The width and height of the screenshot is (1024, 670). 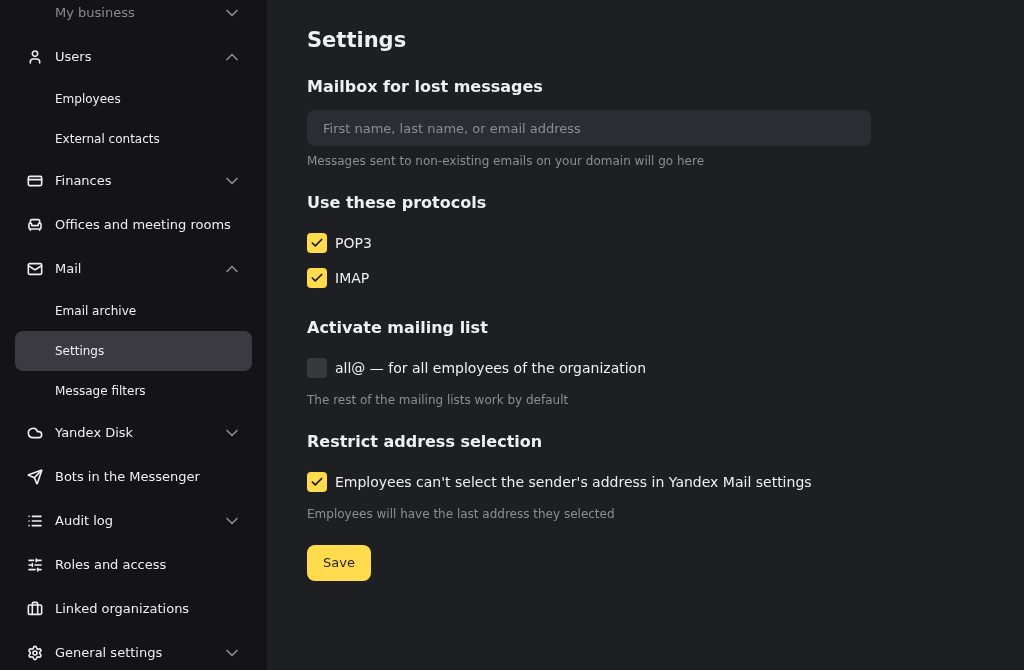 What do you see at coordinates (133, 99) in the screenshot?
I see `nav-subitem: Employees` at bounding box center [133, 99].